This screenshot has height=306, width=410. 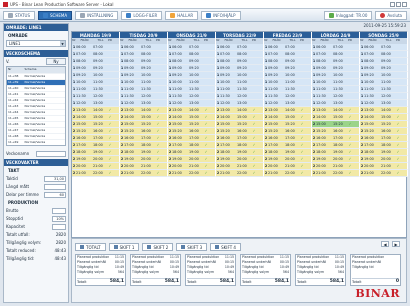 What do you see at coordinates (56, 61) in the screenshot?
I see `new-schedule-button: Ny` at bounding box center [56, 61].